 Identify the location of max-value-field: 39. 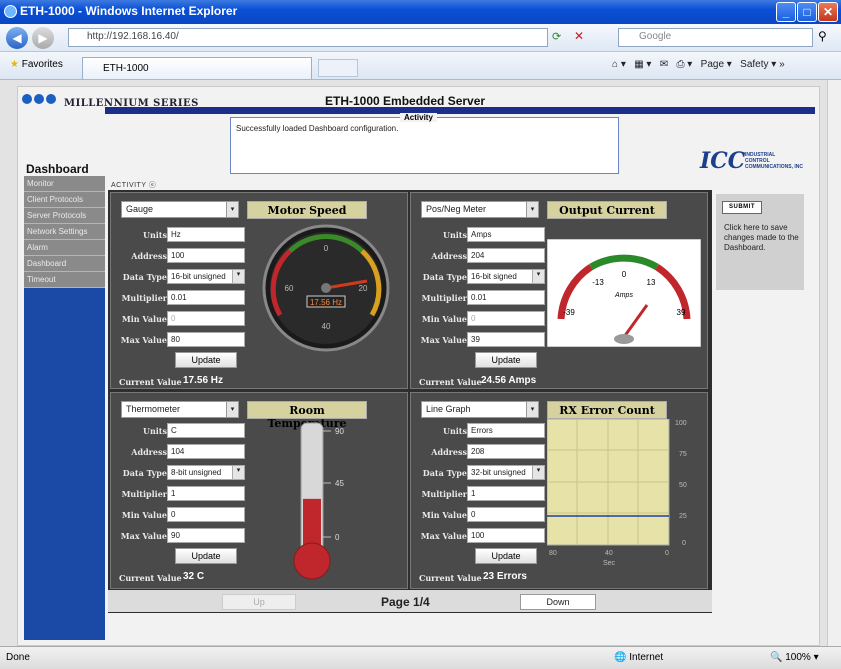
(506, 339).